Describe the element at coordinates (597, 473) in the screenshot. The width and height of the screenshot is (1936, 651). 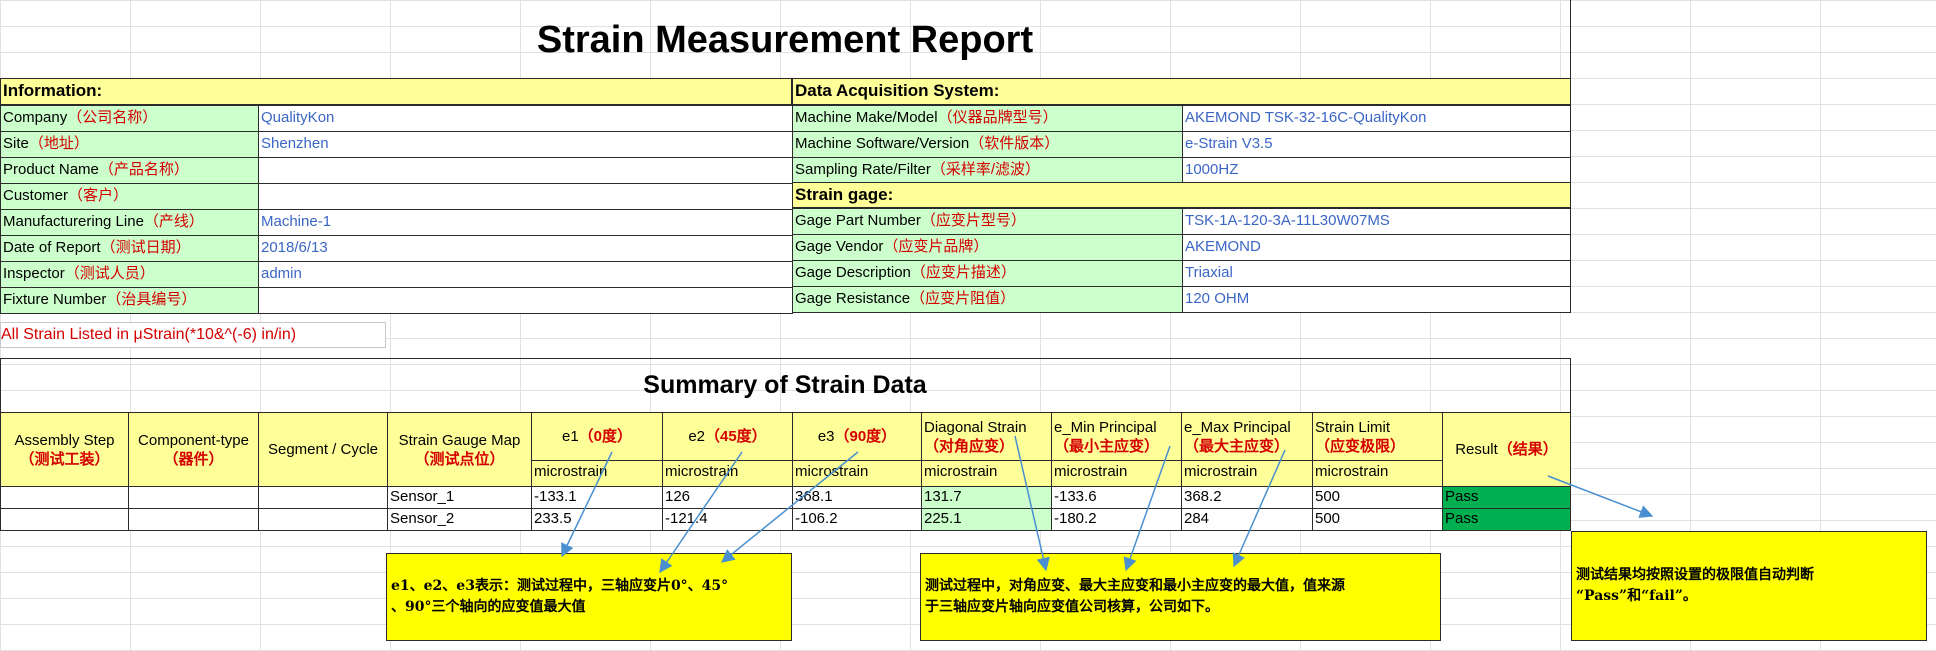
I see `unit-cell-e1: microstrain` at that location.